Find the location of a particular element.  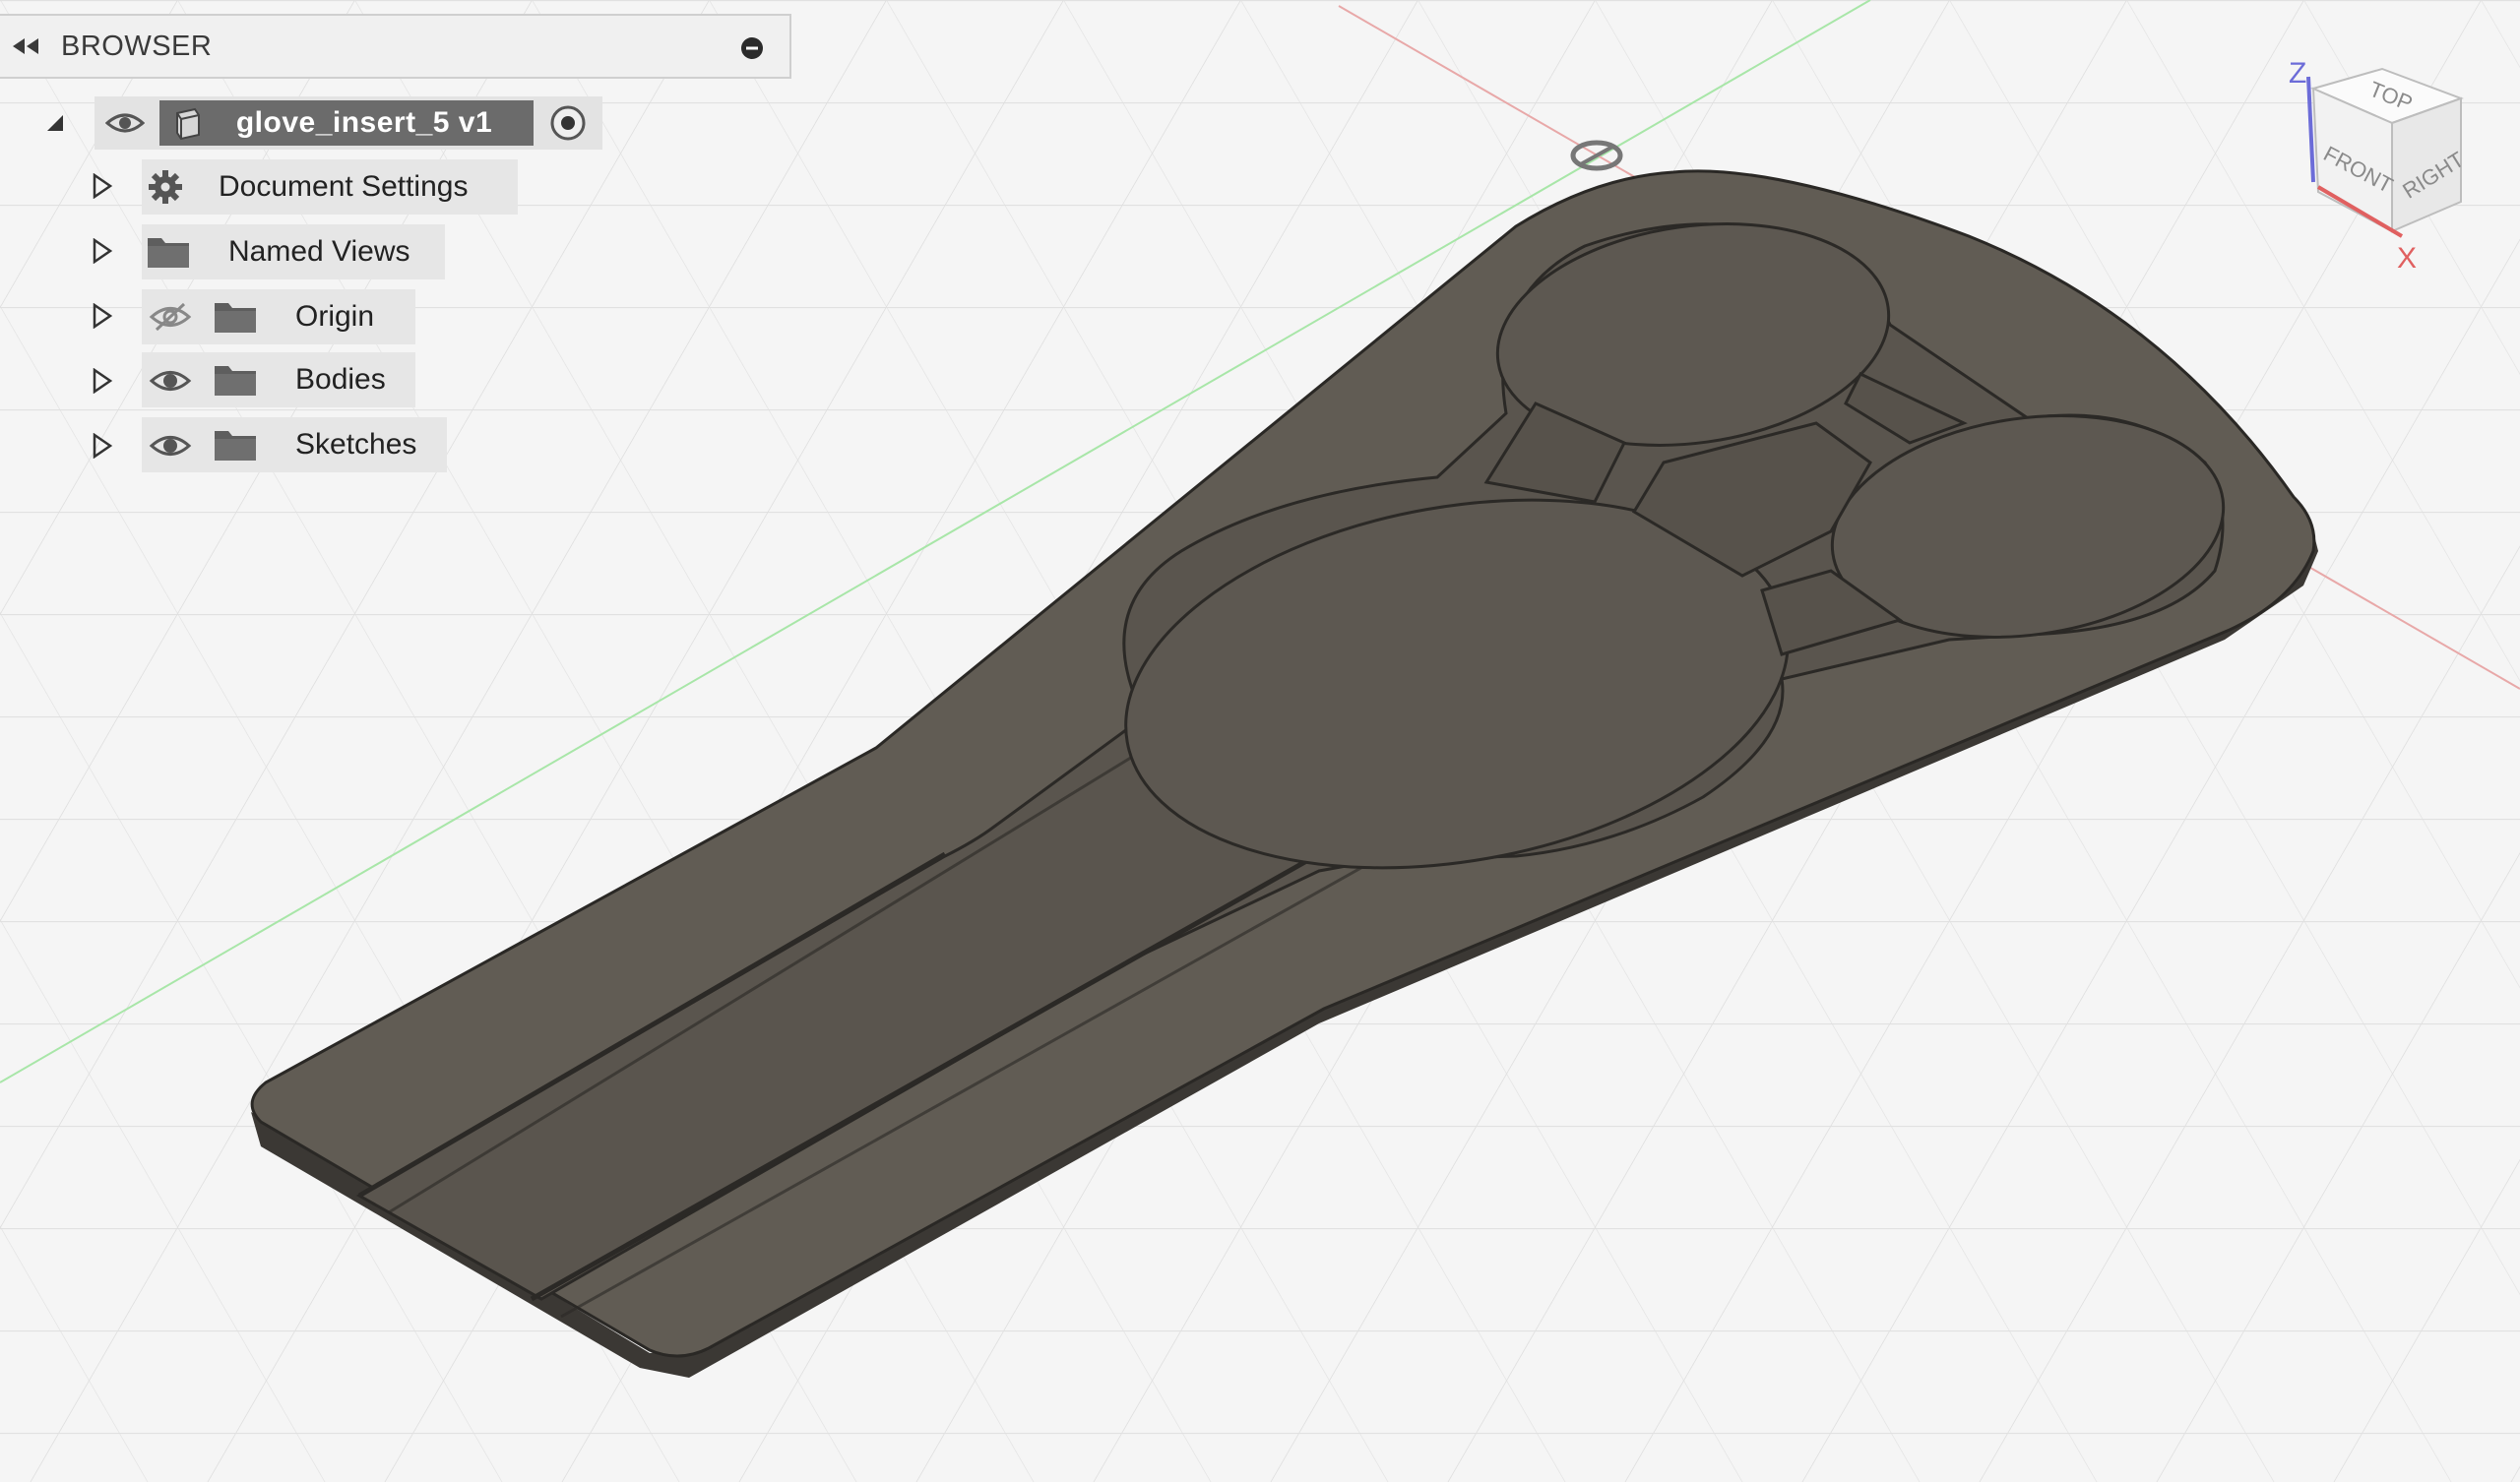

collapse-panel-button is located at coordinates (25, 46).